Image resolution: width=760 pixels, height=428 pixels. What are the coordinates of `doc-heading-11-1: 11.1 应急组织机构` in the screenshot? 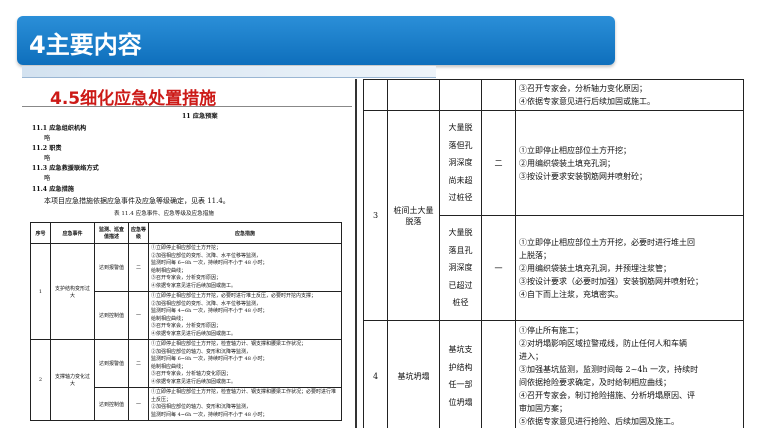 It's located at (59, 128).